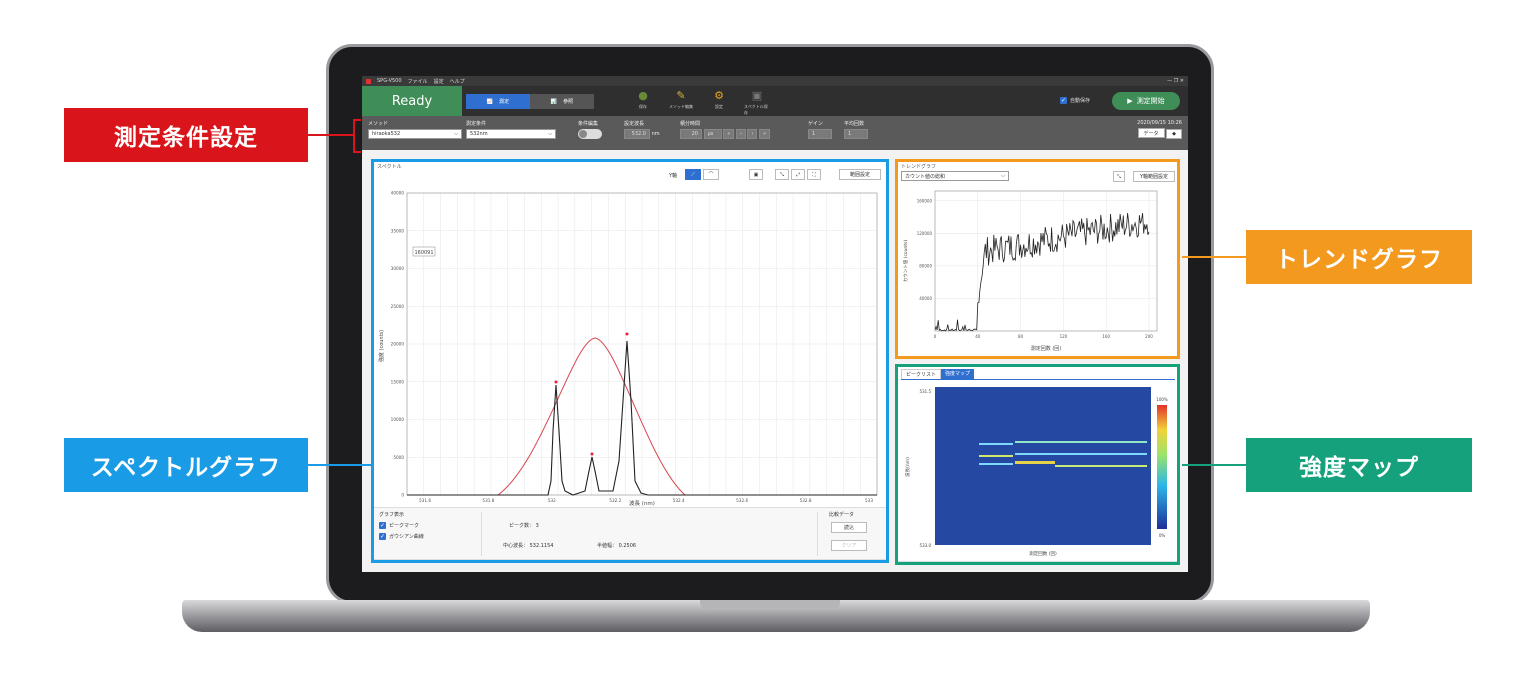 The image size is (1536, 676). Describe the element at coordinates (1037, 259) in the screenshot. I see `trend-highlight-frame` at that location.